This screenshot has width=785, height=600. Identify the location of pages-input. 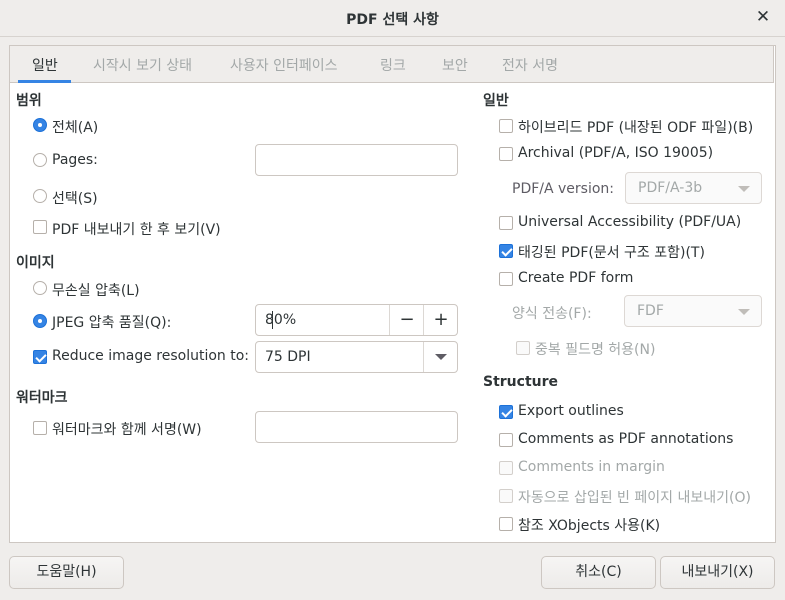
(356, 160).